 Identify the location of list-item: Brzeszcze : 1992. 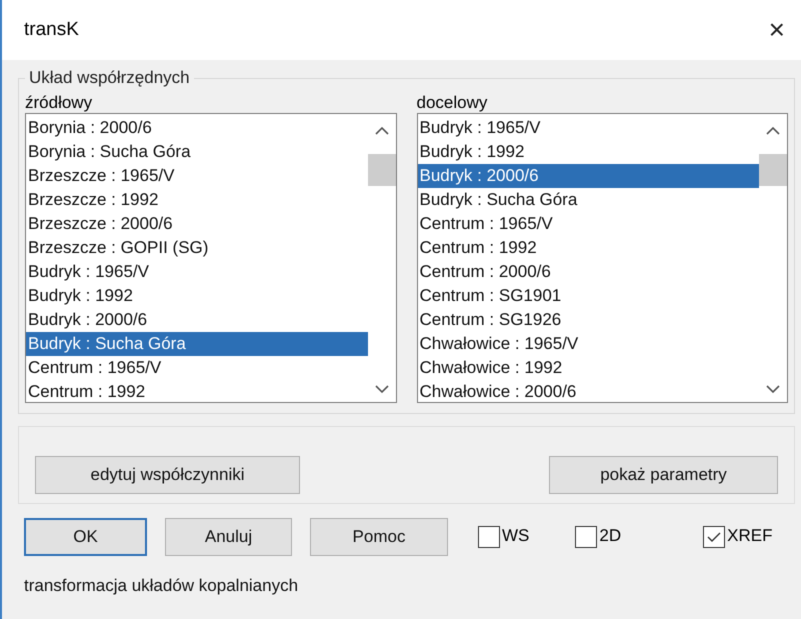
(197, 200).